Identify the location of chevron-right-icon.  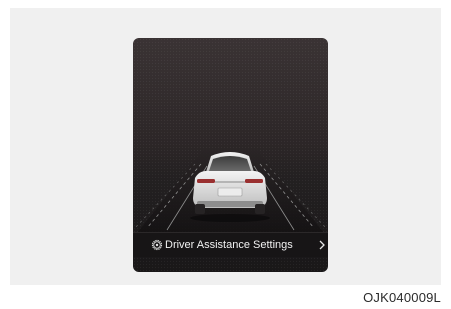
(322, 245).